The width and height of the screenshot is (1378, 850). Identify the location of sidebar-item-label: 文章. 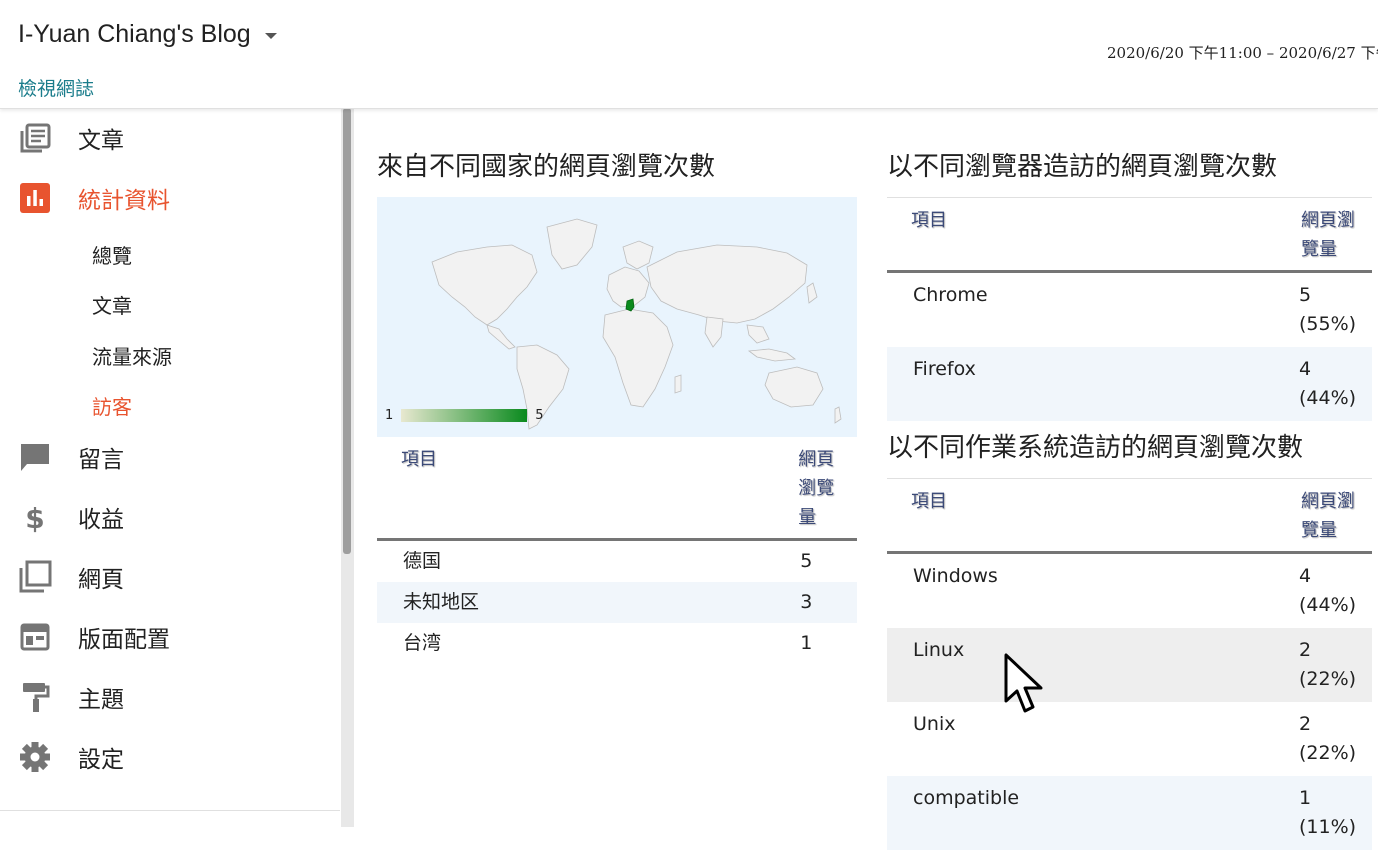
(101, 141).